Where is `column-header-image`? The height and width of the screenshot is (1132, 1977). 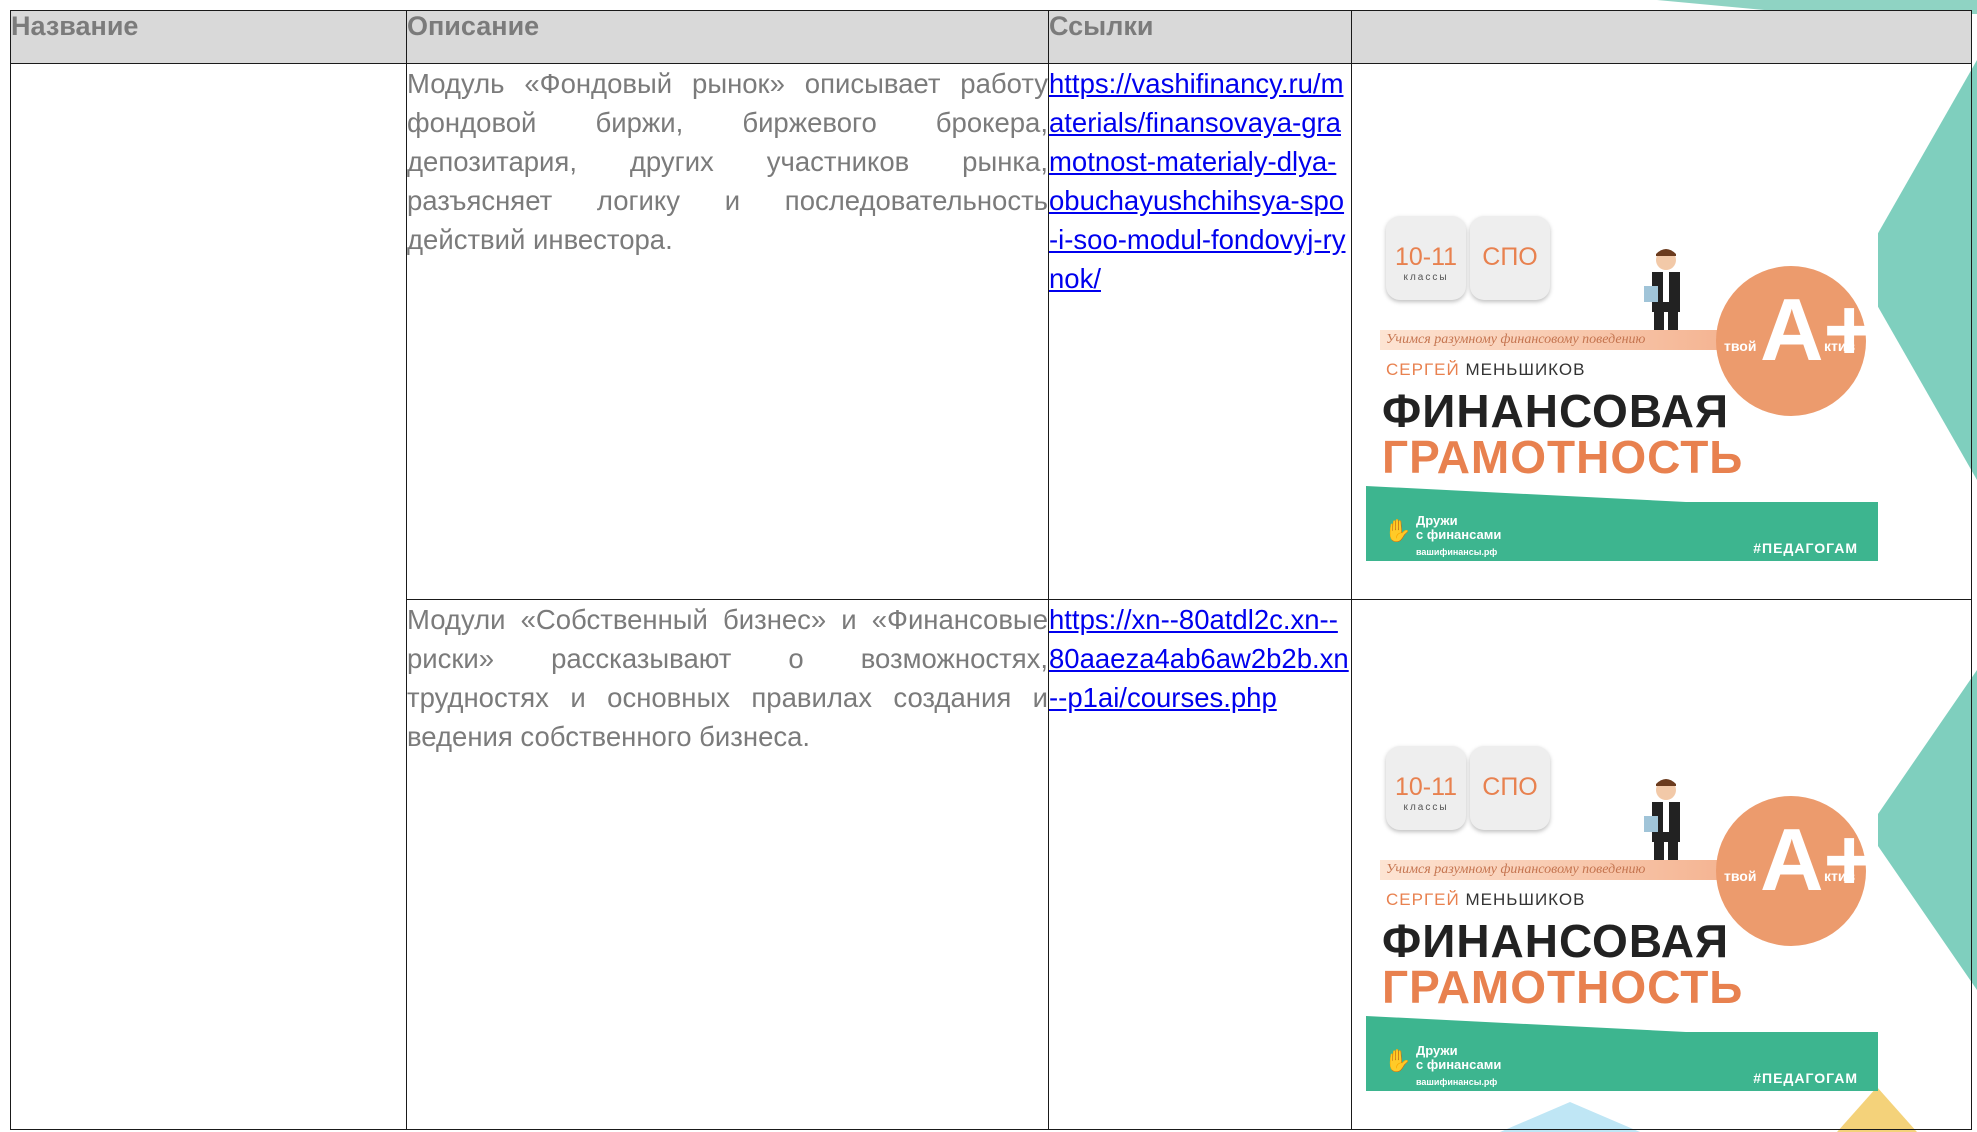 column-header-image is located at coordinates (1661, 37).